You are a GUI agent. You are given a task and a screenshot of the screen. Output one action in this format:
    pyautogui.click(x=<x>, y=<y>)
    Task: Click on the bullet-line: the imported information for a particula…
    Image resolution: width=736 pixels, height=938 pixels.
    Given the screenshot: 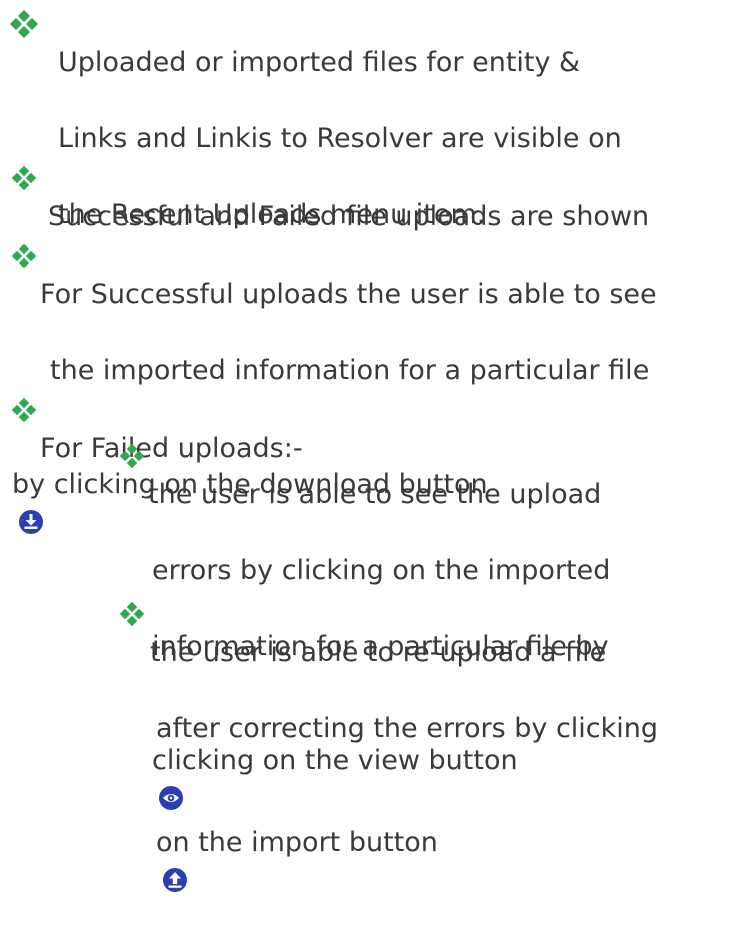 What is the action you would take?
    pyautogui.click(x=350, y=370)
    